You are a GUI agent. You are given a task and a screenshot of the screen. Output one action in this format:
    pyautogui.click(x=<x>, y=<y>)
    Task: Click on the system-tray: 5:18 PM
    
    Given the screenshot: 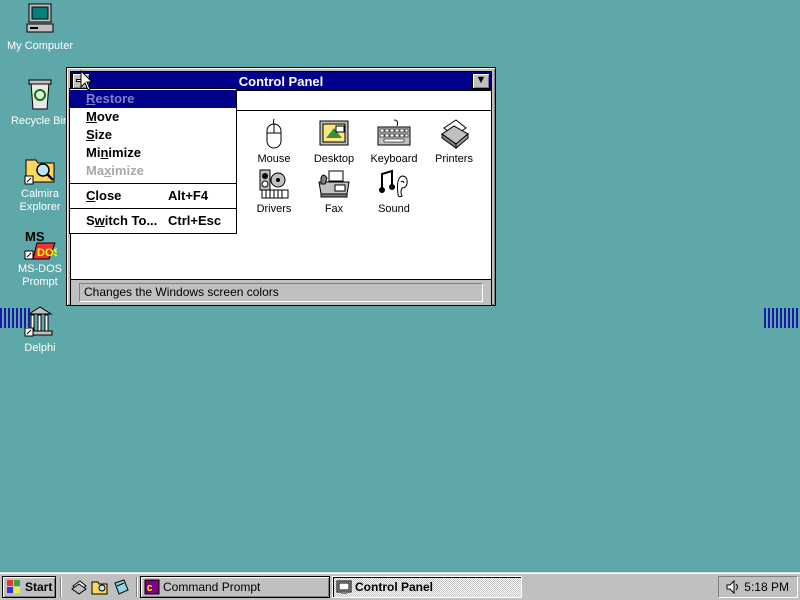 What is the action you would take?
    pyautogui.click(x=758, y=587)
    